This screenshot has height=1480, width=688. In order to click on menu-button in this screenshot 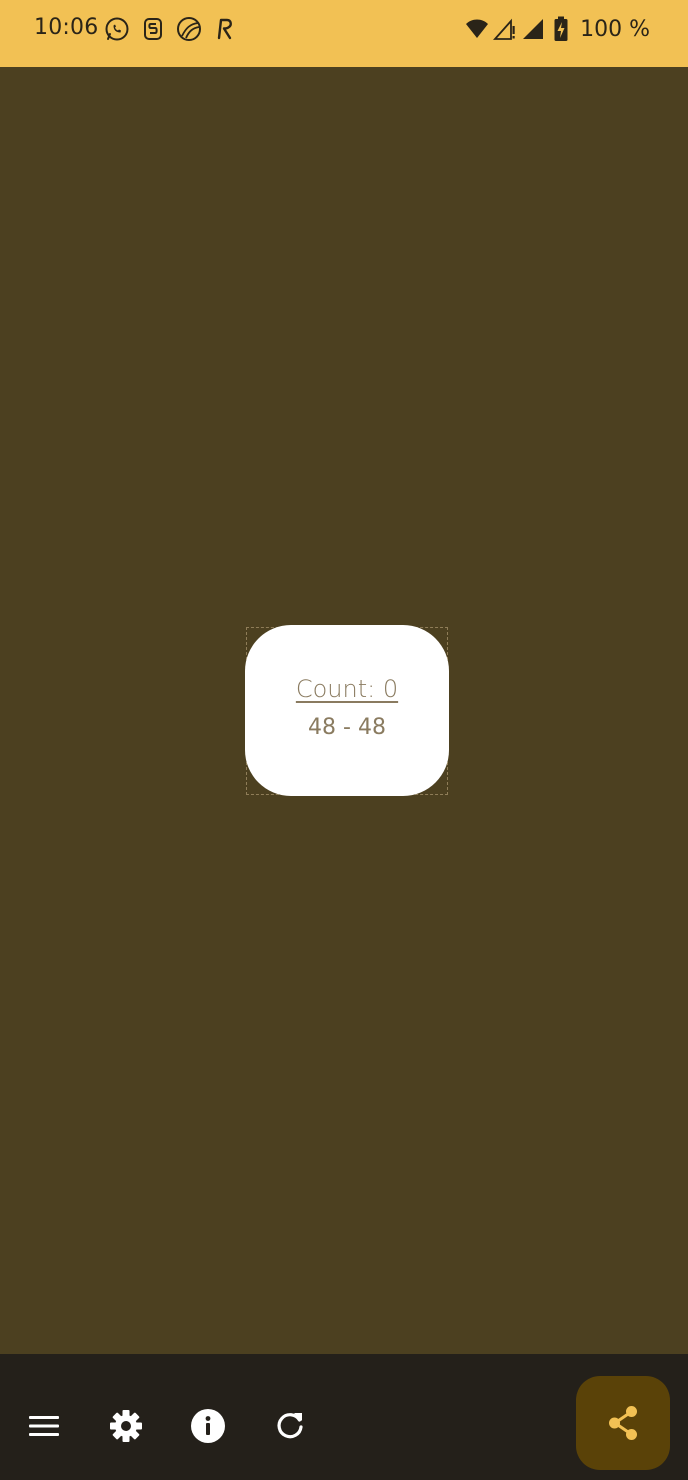, I will do `click(44, 1426)`.